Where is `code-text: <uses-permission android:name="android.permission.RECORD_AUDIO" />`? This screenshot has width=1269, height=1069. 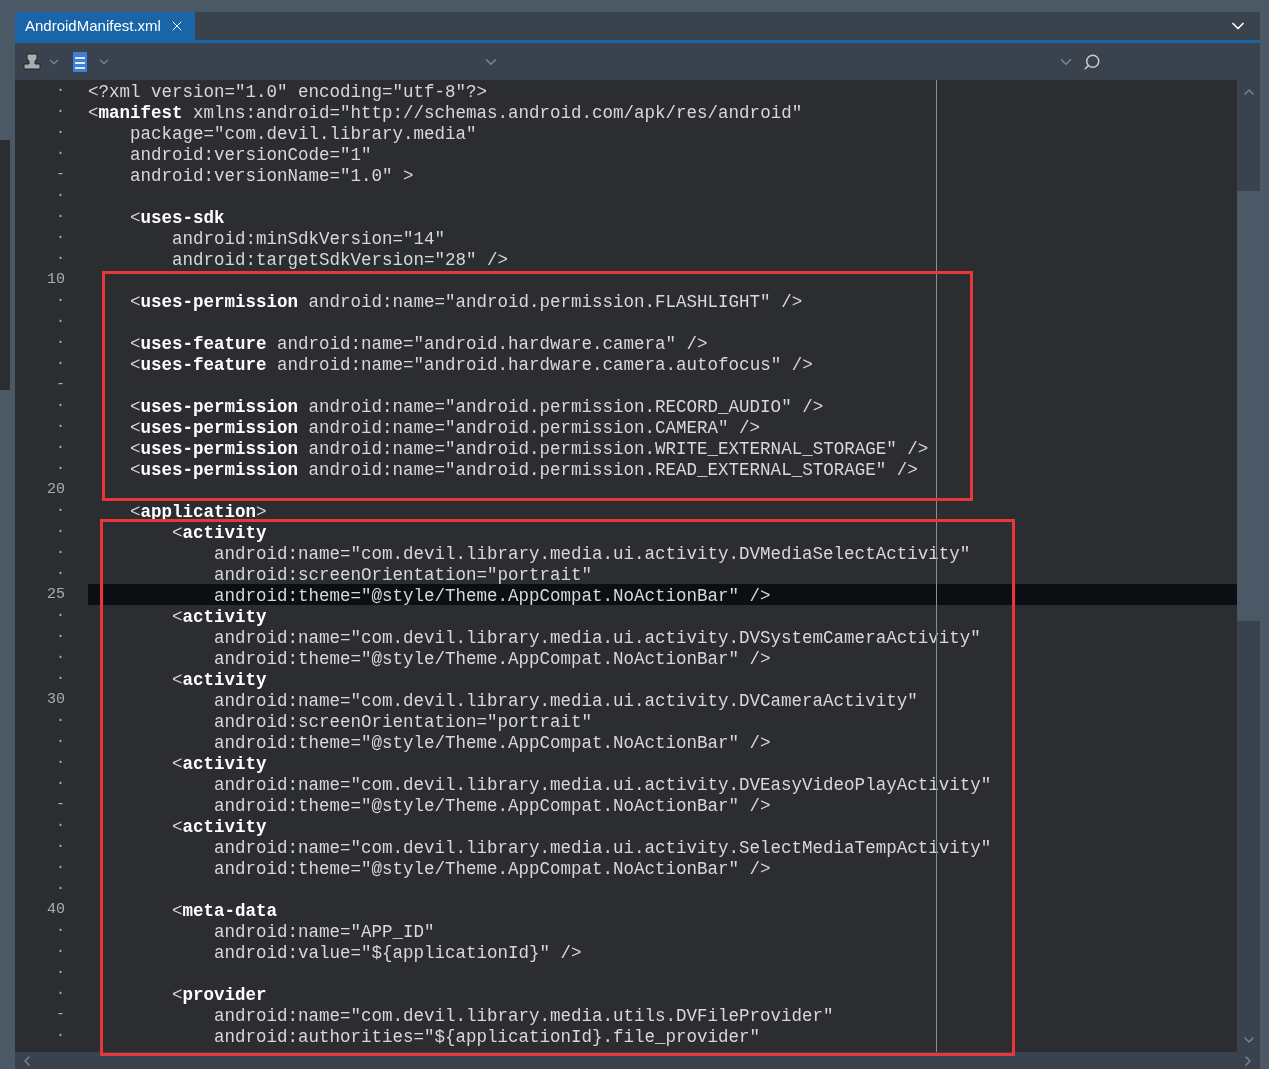 code-text: <uses-permission android:name="android.permission.RECORD_AUDIO" /> is located at coordinates (476, 407).